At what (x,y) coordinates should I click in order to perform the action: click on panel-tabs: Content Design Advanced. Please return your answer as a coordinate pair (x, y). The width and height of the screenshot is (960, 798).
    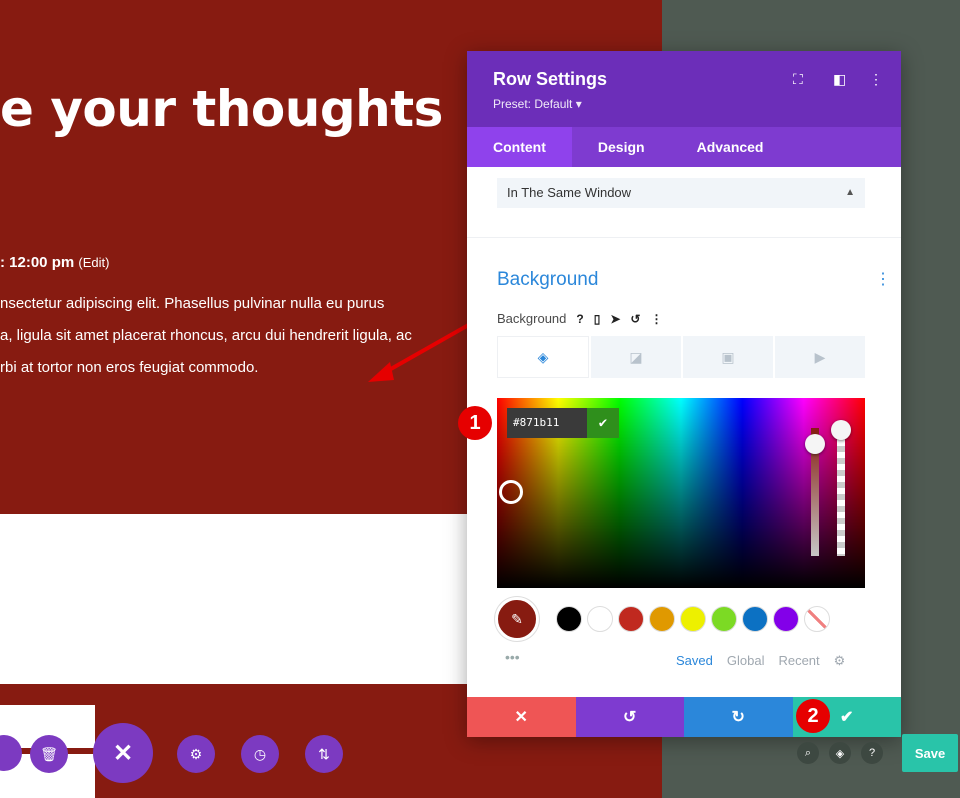
    Looking at the image, I should click on (684, 147).